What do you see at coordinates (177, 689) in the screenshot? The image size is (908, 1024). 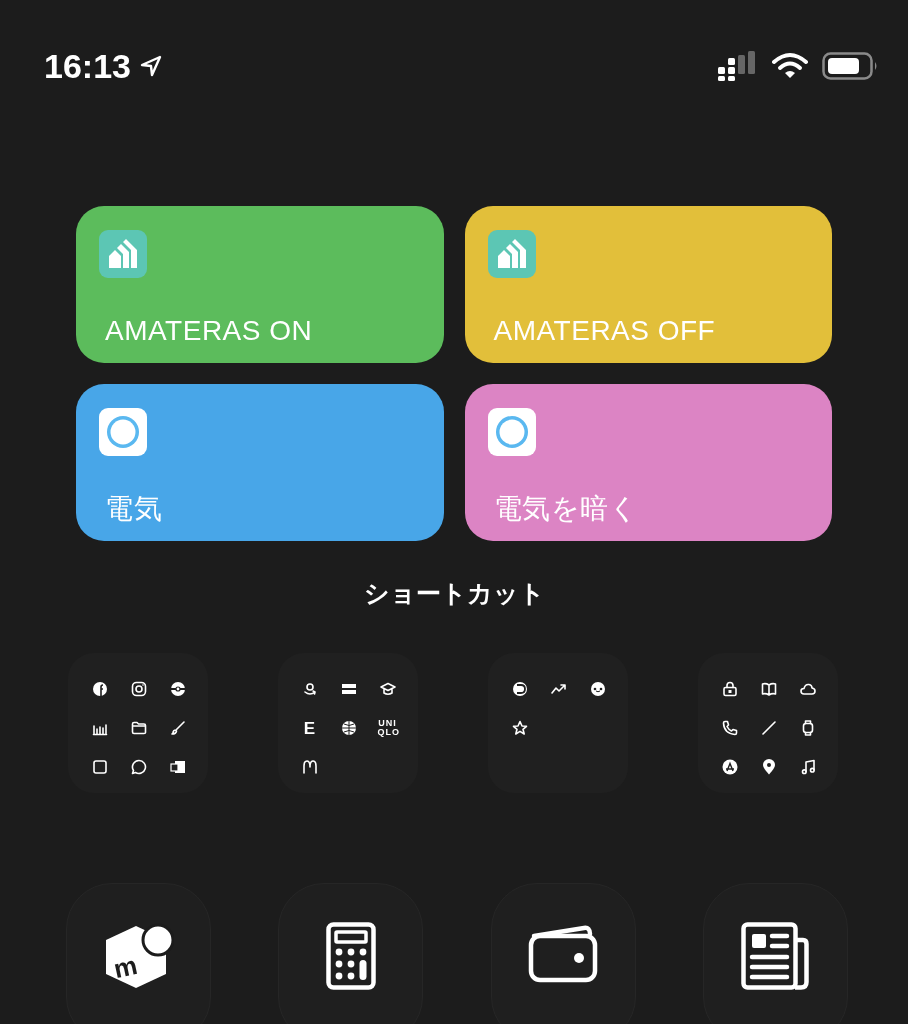 I see `ball-icon` at bounding box center [177, 689].